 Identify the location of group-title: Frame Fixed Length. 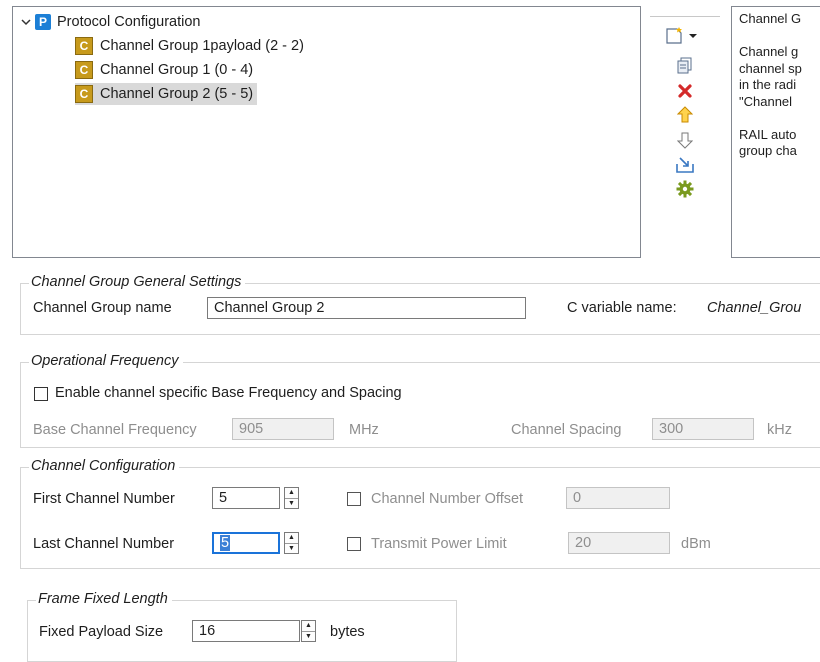
(104, 599).